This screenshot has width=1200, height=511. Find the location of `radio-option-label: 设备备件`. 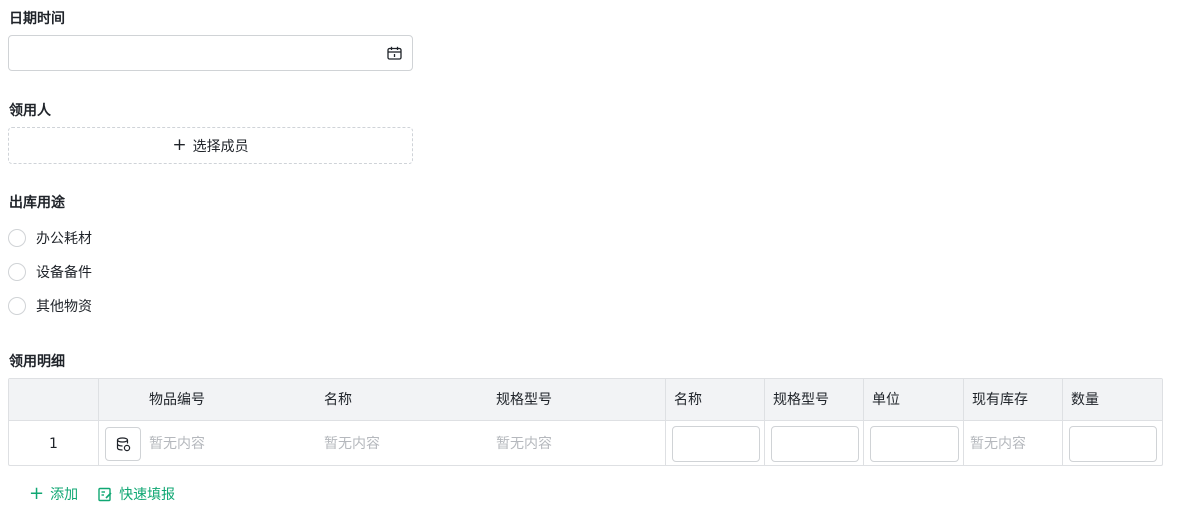

radio-option-label: 设备备件 is located at coordinates (64, 273).